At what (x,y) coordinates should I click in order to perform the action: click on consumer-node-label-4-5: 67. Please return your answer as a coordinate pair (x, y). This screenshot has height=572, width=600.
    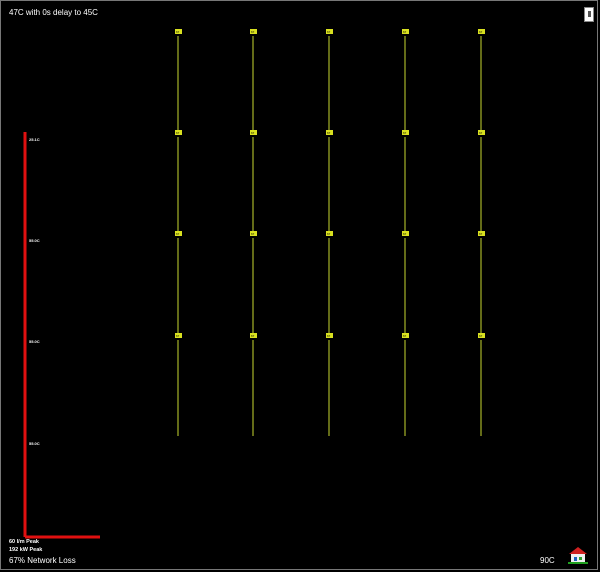
    Looking at the image, I should click on (481, 336).